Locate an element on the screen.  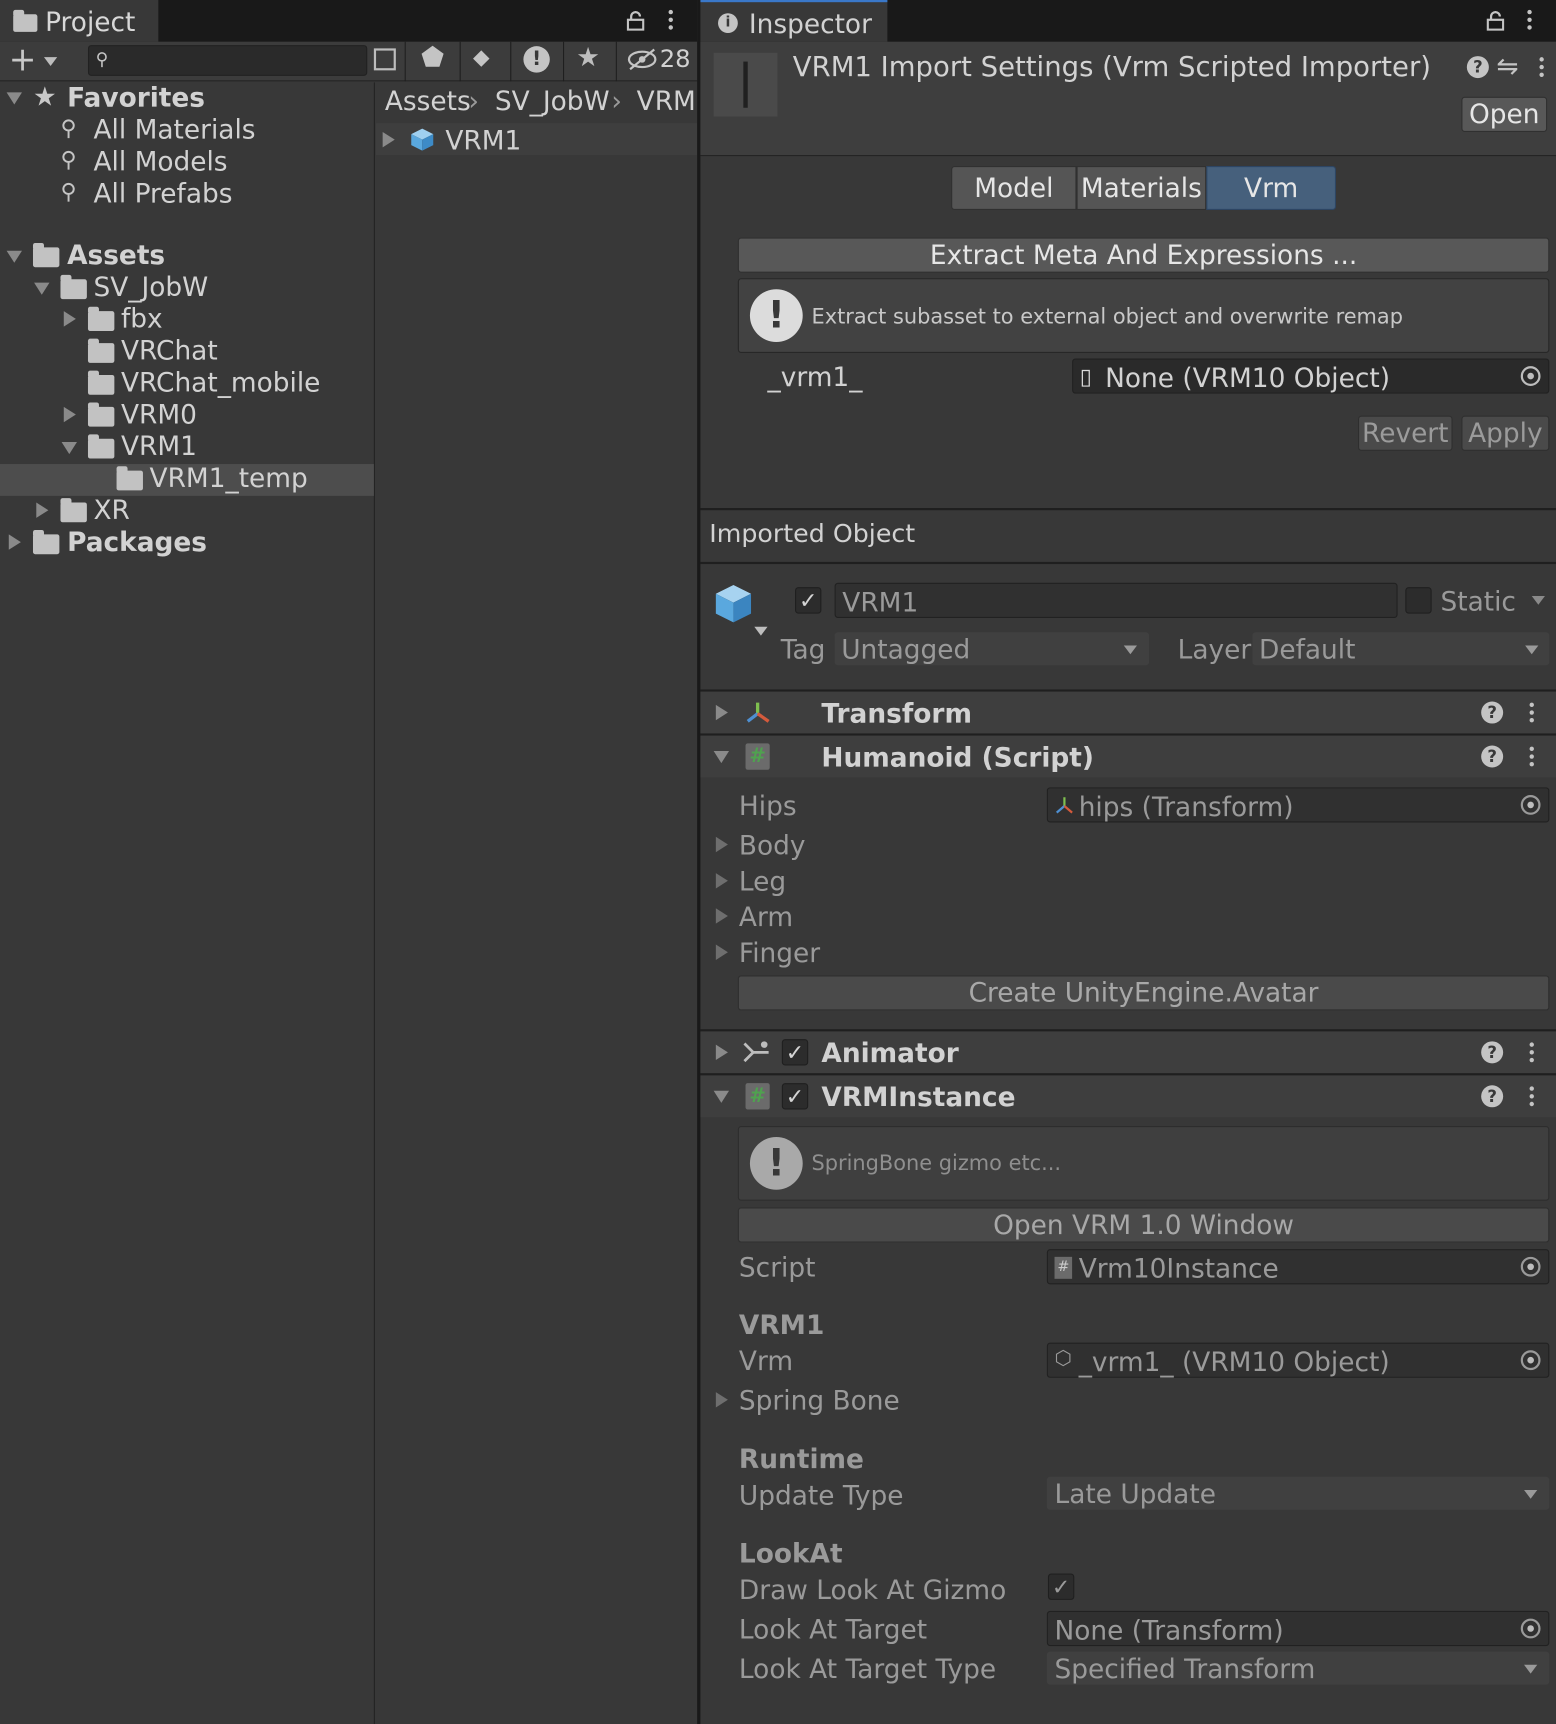
breadcrumb-vrm1: VRM1 is located at coordinates (667, 101).